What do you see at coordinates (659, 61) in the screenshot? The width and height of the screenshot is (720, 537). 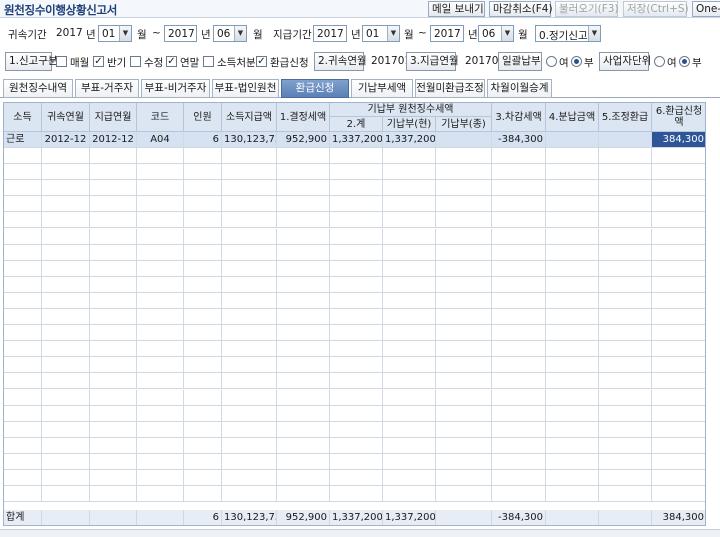 I see `biz-unit-yes-radio` at bounding box center [659, 61].